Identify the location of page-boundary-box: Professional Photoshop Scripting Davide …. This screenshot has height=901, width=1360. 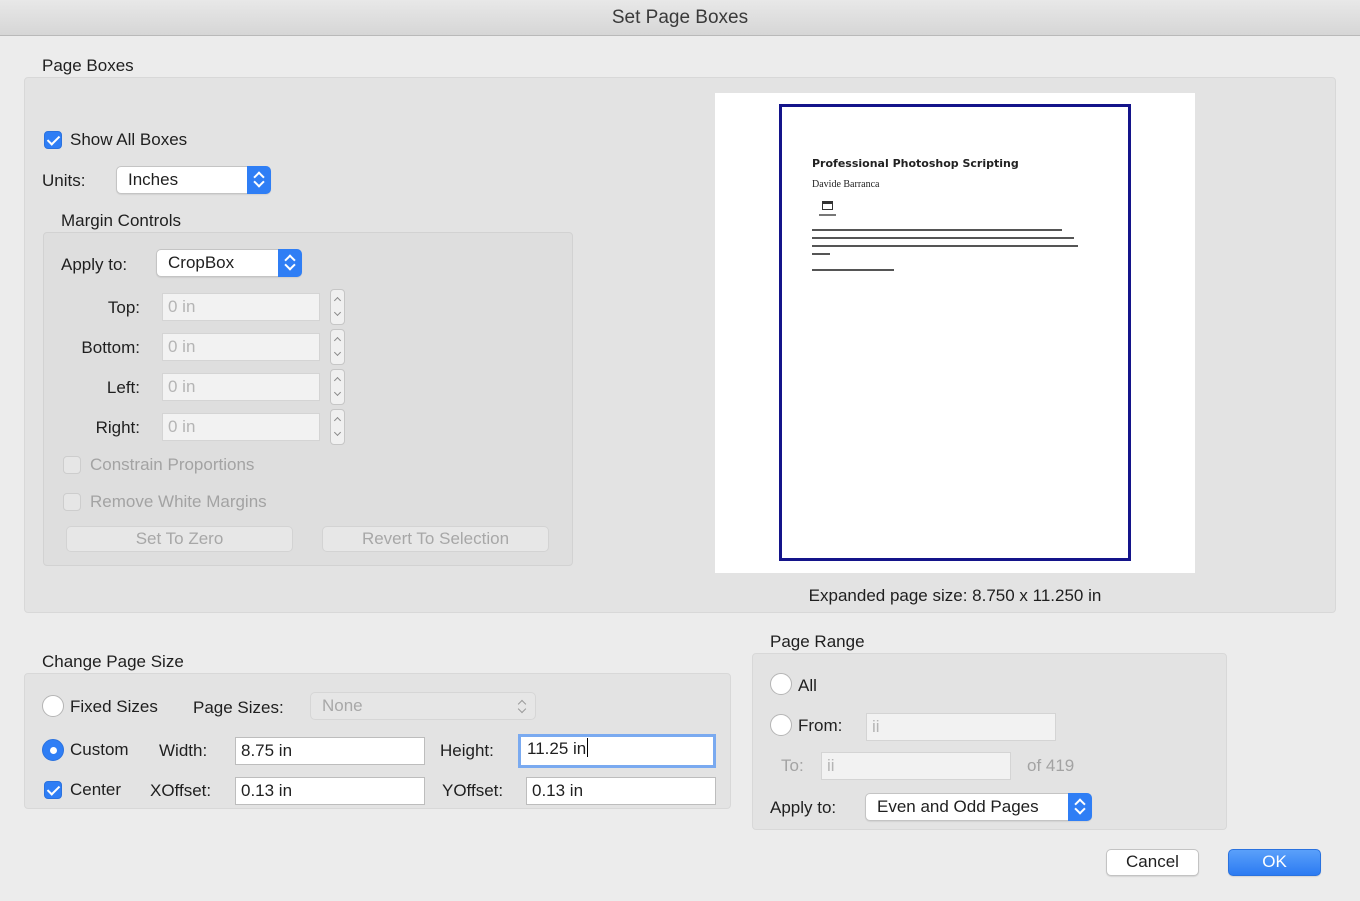
(955, 332).